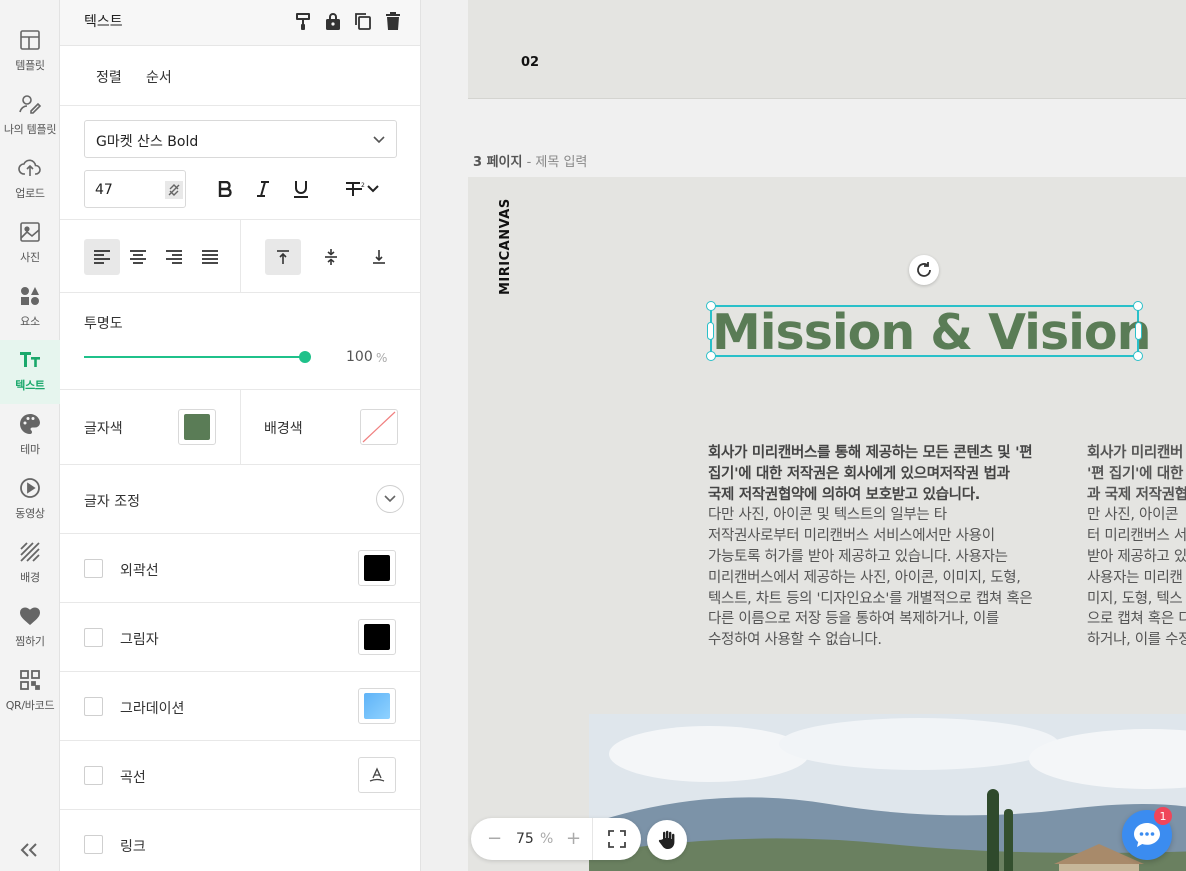 The image size is (1186, 871). Describe the element at coordinates (30, 577) in the screenshot. I see `rail-label: 배경` at that location.